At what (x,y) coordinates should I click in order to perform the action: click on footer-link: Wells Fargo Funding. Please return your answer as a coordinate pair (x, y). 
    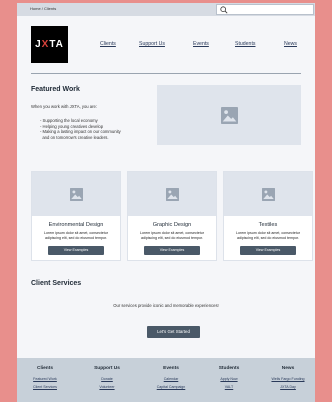
    Looking at the image, I should click on (288, 379).